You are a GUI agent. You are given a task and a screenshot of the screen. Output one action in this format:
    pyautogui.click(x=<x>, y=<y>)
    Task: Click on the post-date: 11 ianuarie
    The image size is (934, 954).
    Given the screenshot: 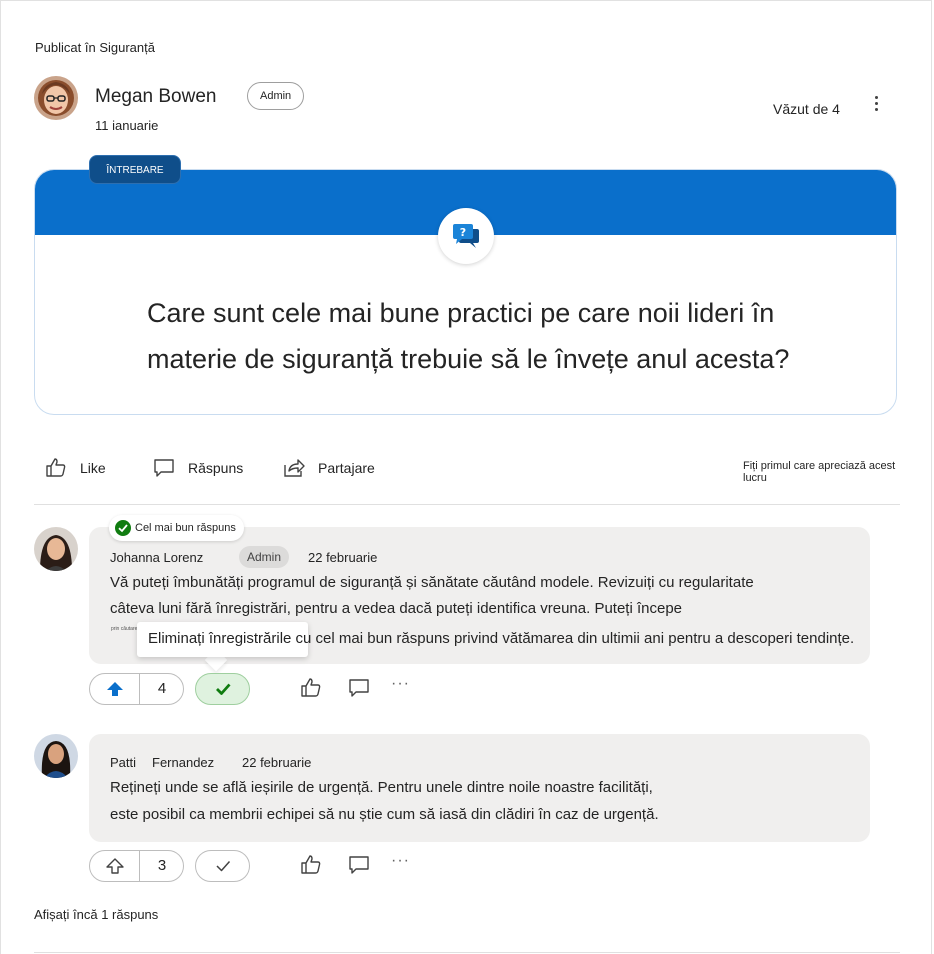 What is the action you would take?
    pyautogui.click(x=127, y=125)
    